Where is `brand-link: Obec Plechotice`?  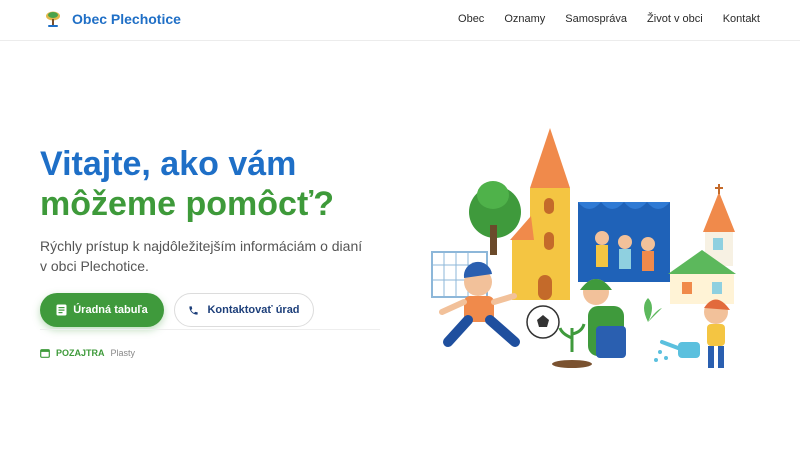 brand-link: Obec Plechotice is located at coordinates (112, 19).